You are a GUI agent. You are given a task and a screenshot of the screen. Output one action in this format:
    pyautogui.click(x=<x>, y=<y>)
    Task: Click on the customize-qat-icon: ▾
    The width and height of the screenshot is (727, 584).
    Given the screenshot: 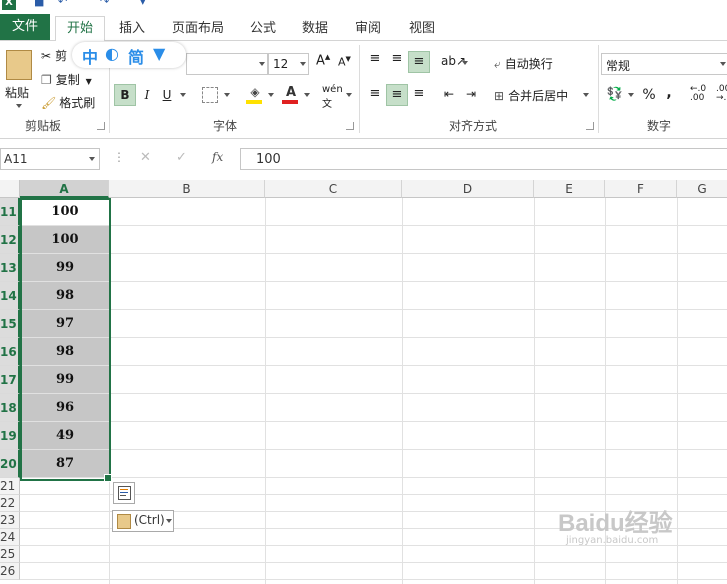 What is the action you would take?
    pyautogui.click(x=146, y=4)
    